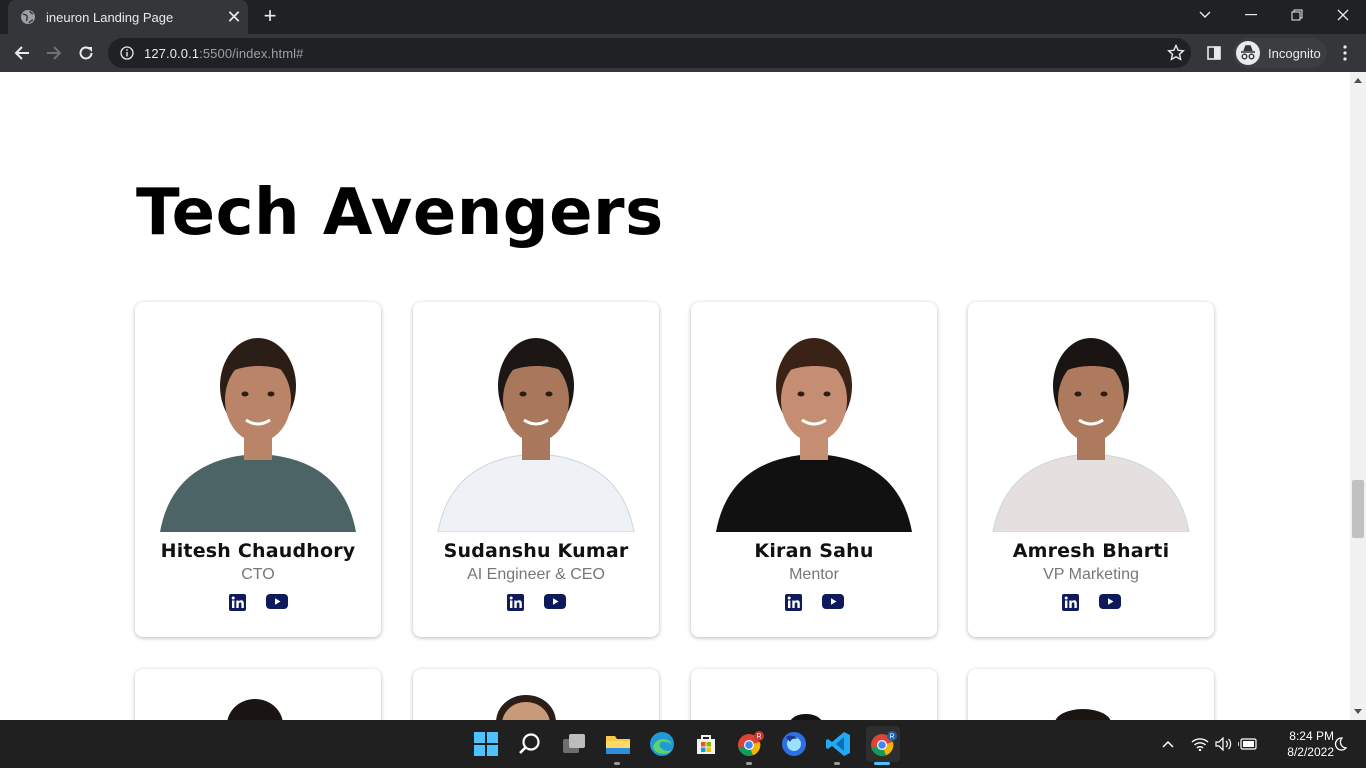  What do you see at coordinates (1251, 15) in the screenshot?
I see `minimize-icon` at bounding box center [1251, 15].